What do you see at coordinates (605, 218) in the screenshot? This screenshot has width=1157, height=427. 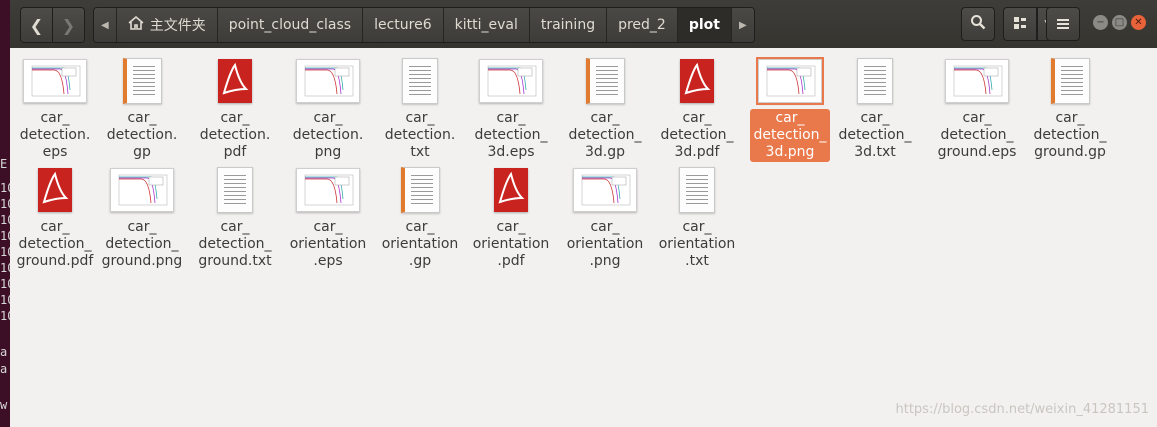 I see `file-item: car_ orientation .png` at bounding box center [605, 218].